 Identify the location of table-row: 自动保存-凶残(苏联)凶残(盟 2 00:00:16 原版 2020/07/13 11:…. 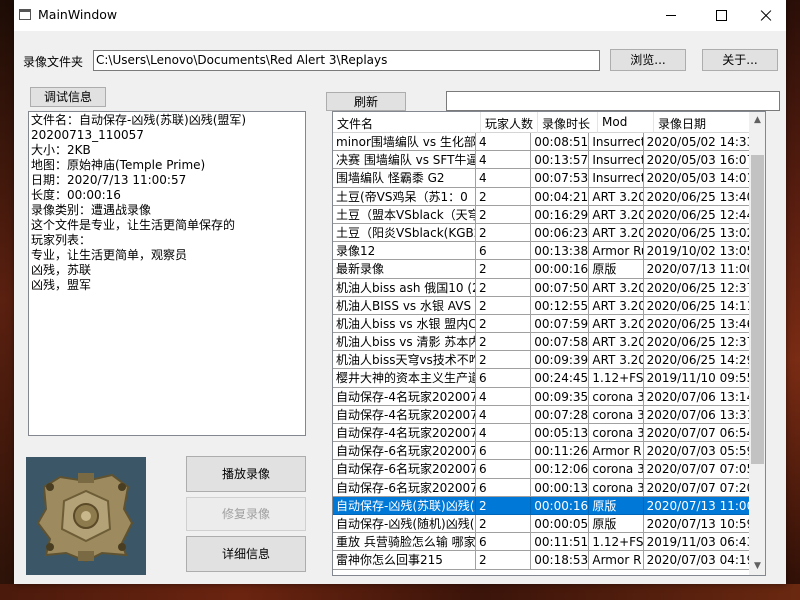
(541, 505).